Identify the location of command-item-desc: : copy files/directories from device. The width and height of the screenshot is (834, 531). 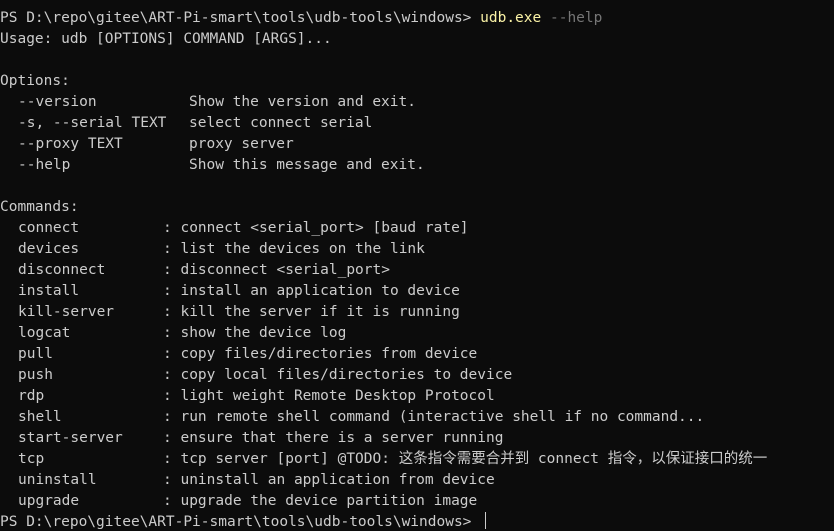
(320, 354).